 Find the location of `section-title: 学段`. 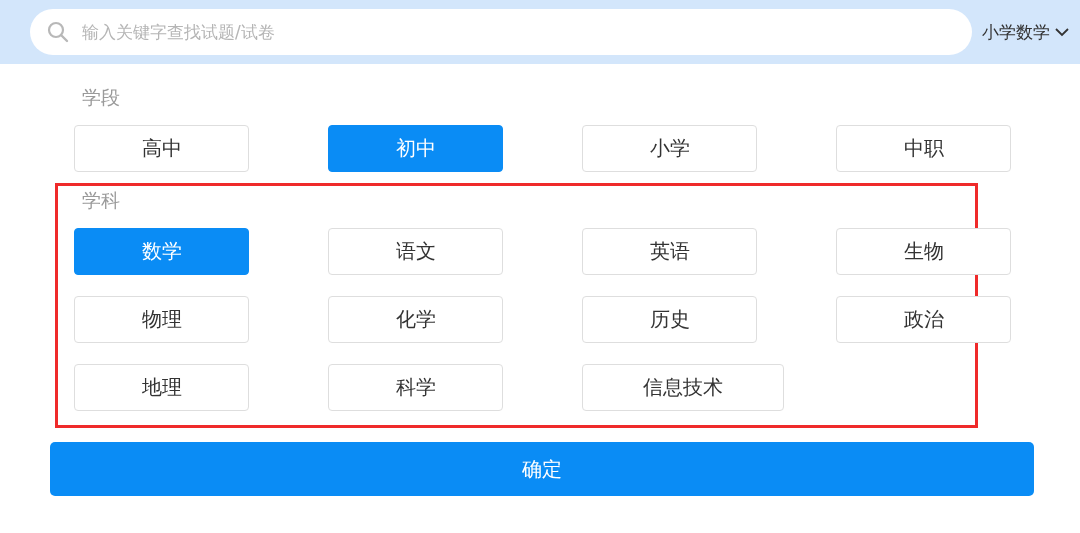

section-title: 学段 is located at coordinates (101, 97).